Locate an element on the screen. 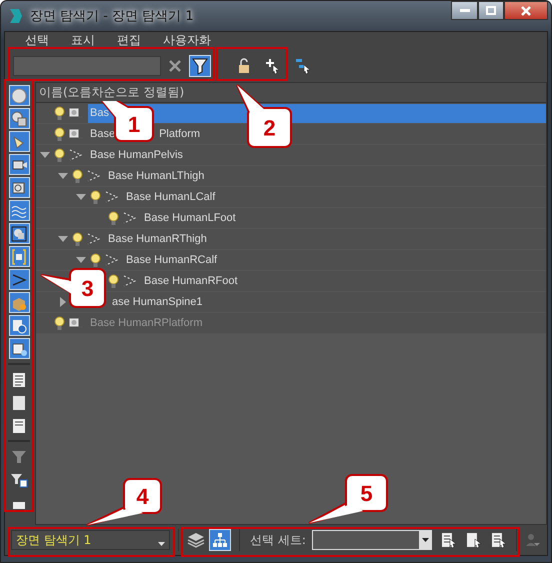 The width and height of the screenshot is (552, 563). callout: 4 is located at coordinates (124, 502).